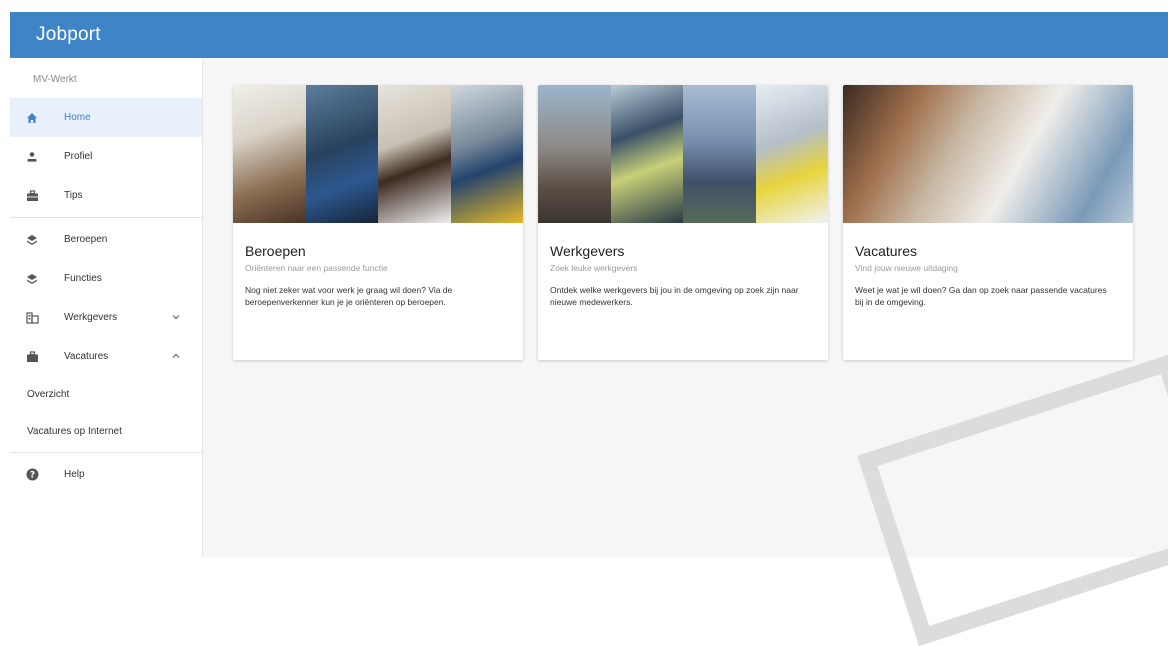 This screenshot has width=1168, height=646. What do you see at coordinates (83, 278) in the screenshot?
I see `sidebar-item-label: Functies` at bounding box center [83, 278].